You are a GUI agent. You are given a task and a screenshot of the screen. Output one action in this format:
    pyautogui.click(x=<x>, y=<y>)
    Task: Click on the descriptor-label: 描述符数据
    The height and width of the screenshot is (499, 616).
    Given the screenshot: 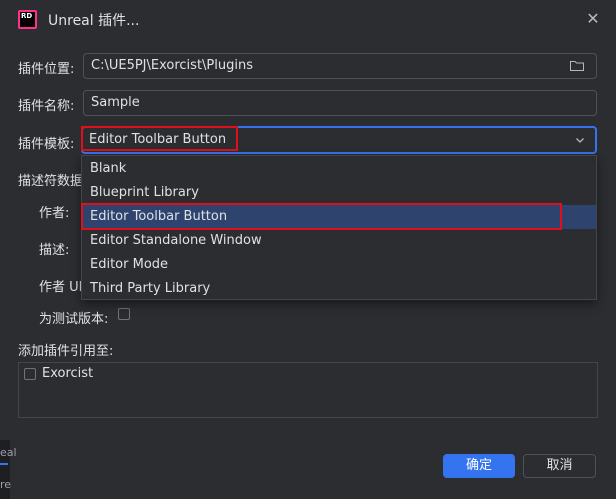 What is the action you would take?
    pyautogui.click(x=51, y=181)
    